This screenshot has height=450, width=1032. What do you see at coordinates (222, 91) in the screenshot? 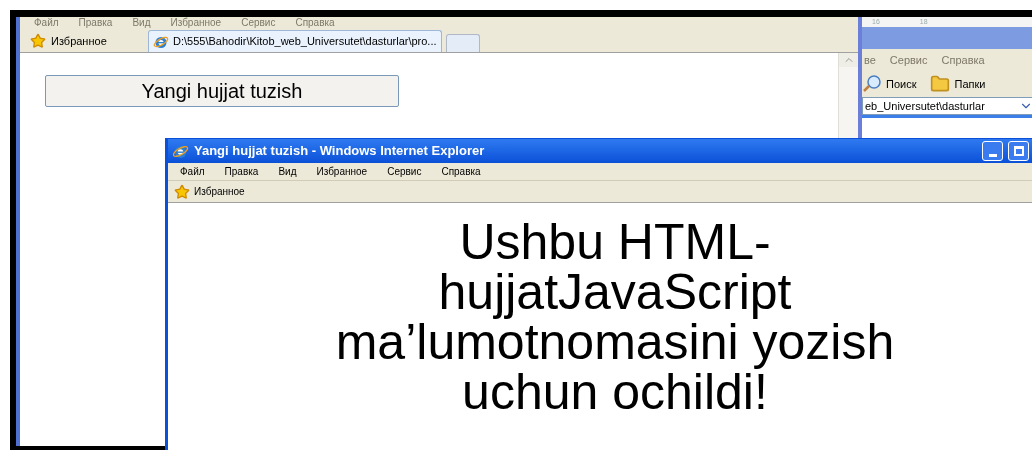
I see `create-document-button: Yangi hujjat tuzish` at bounding box center [222, 91].